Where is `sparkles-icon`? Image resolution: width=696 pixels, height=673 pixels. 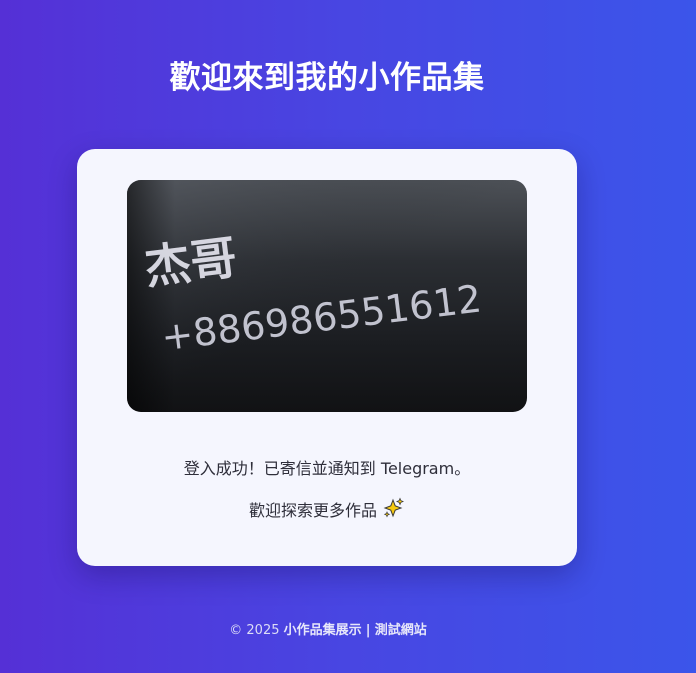
sparkles-icon is located at coordinates (394, 510).